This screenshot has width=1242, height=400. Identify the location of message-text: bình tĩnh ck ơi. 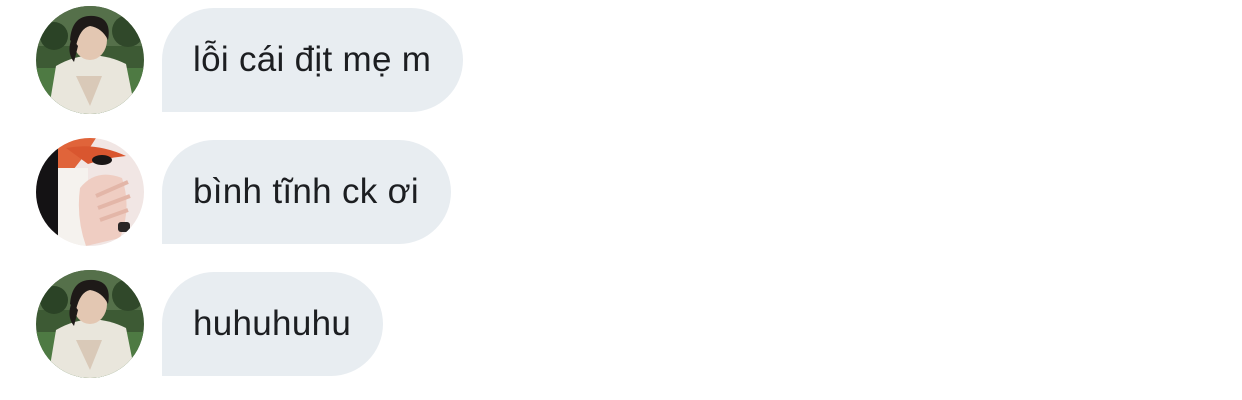
(306, 191).